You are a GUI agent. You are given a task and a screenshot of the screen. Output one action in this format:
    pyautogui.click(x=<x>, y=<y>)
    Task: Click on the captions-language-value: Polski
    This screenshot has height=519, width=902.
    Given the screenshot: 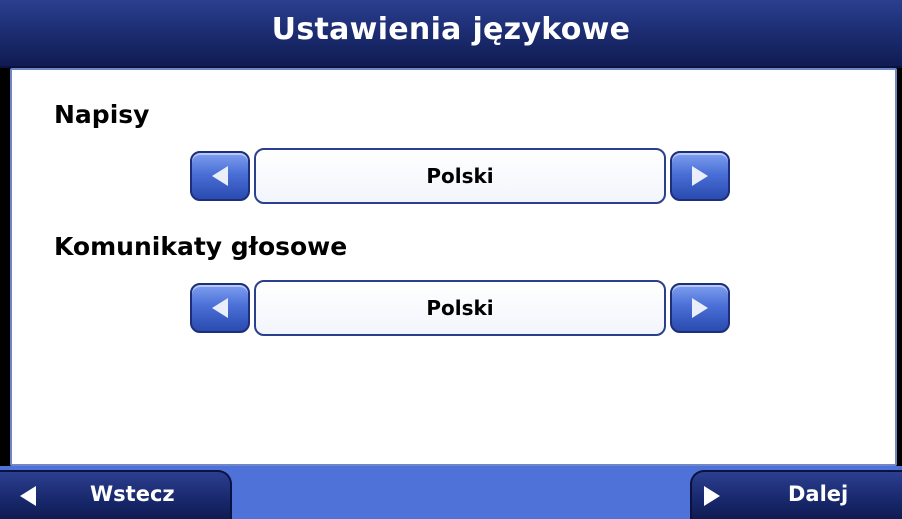 What is the action you would take?
    pyautogui.click(x=460, y=176)
    